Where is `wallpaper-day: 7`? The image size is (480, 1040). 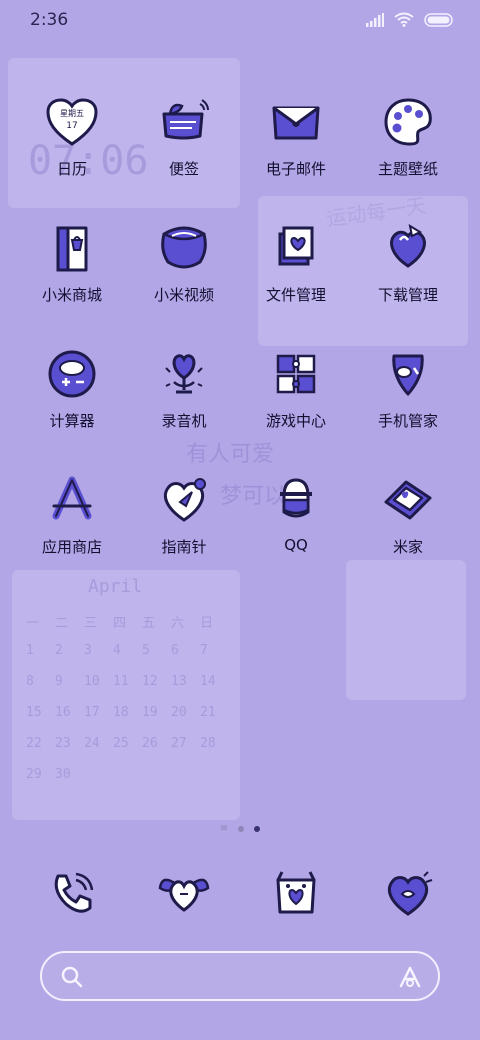
wallpaper-day: 7 is located at coordinates (204, 650).